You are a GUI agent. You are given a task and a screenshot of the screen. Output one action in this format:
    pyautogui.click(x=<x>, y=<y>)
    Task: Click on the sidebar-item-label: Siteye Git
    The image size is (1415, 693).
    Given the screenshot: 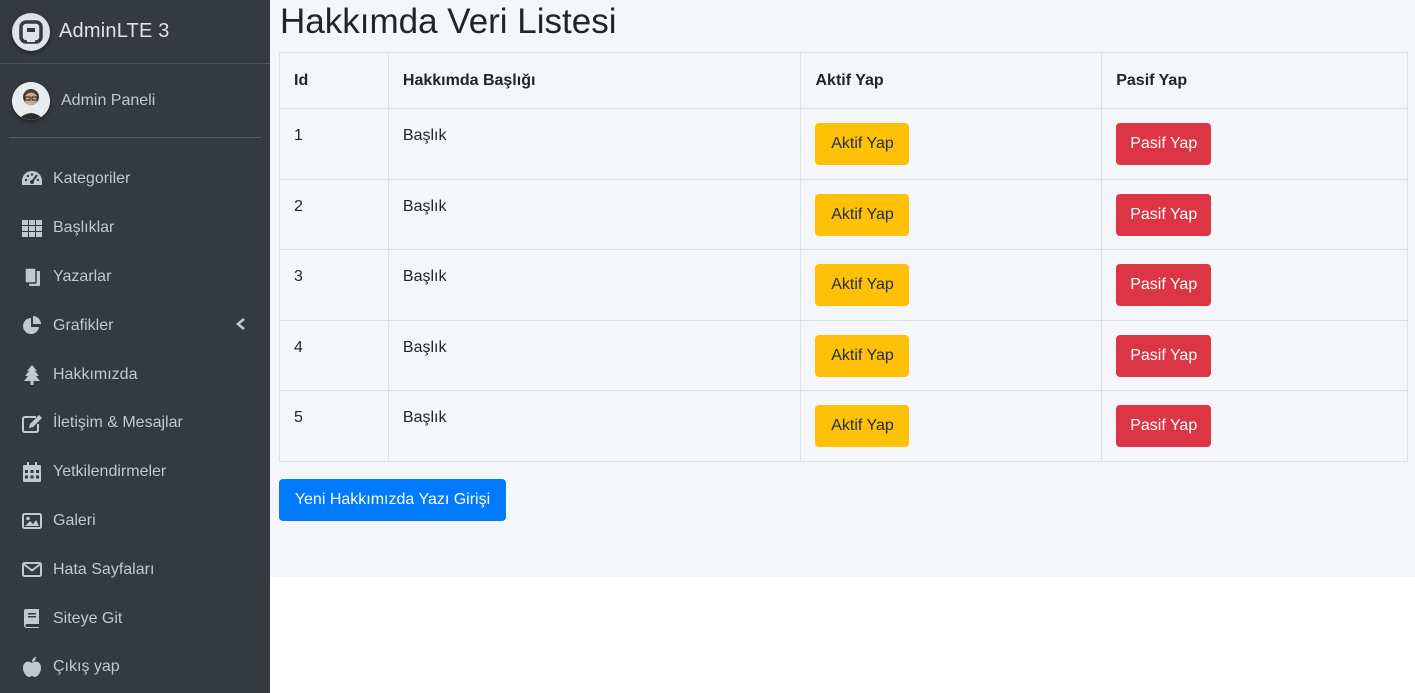 What is the action you would take?
    pyautogui.click(x=88, y=618)
    